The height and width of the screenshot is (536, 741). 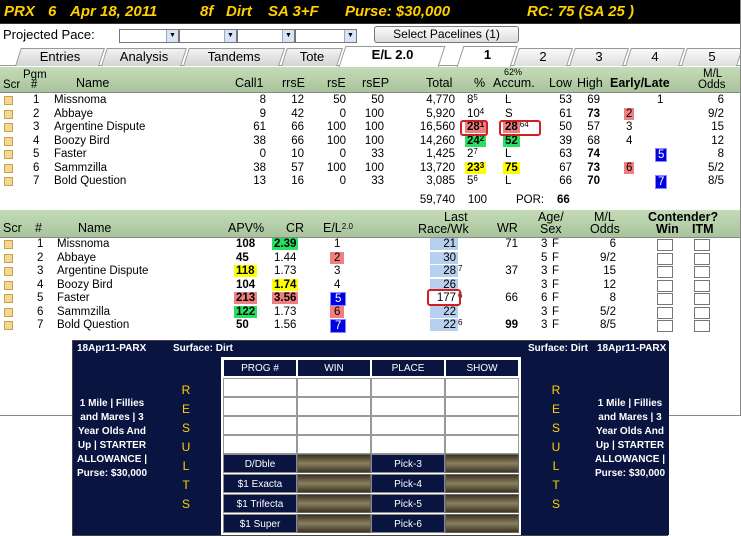 I want to click on late-value: 1, so click(x=660, y=100).